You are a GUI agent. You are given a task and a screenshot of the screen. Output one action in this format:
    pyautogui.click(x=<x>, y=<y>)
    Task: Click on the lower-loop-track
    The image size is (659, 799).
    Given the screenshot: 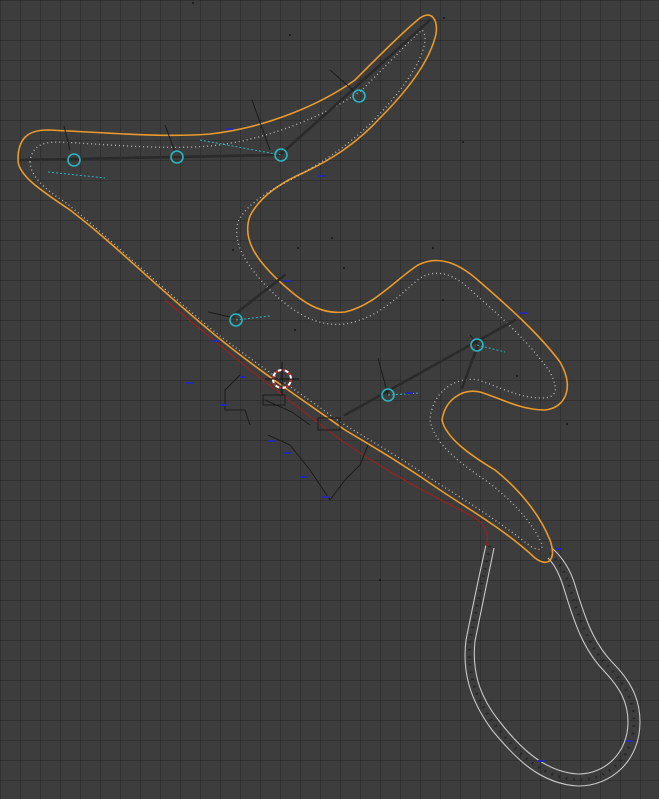 What is the action you would take?
    pyautogui.click(x=552, y=665)
    